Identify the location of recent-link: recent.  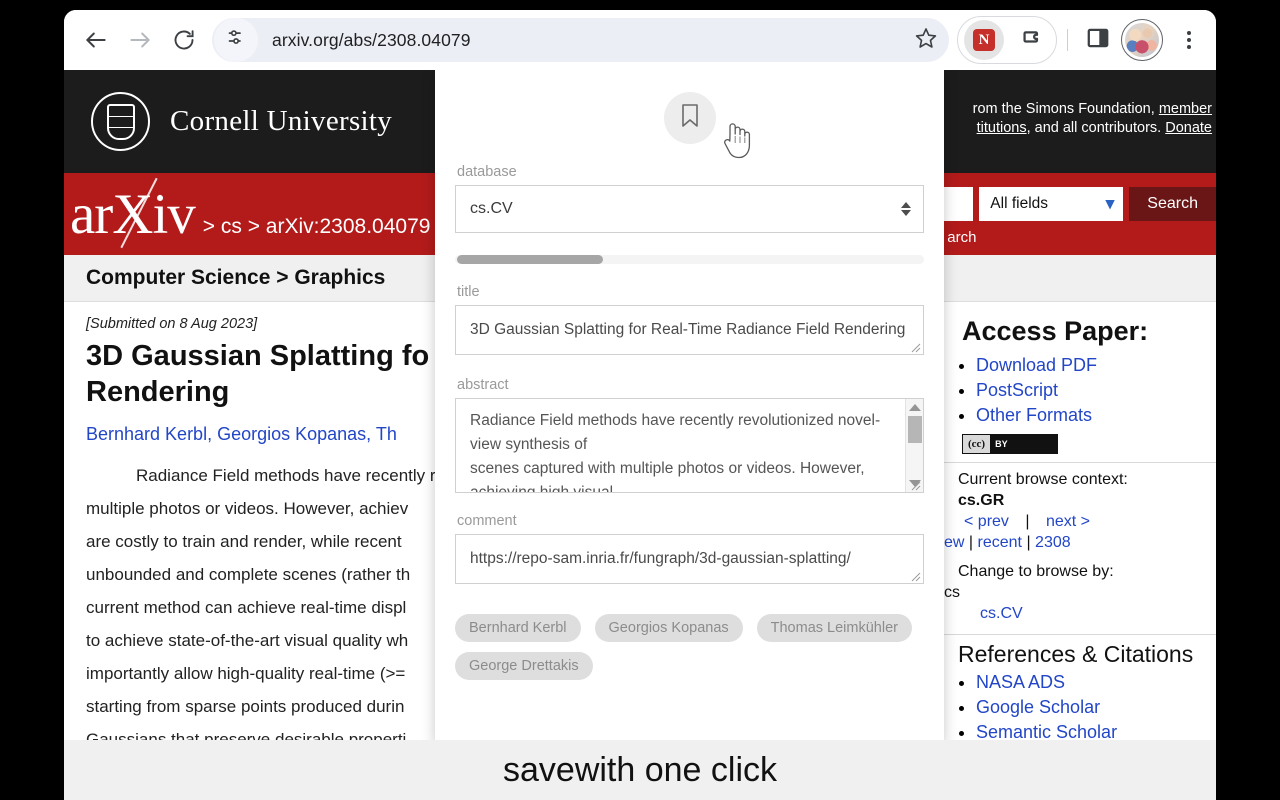
(1000, 542).